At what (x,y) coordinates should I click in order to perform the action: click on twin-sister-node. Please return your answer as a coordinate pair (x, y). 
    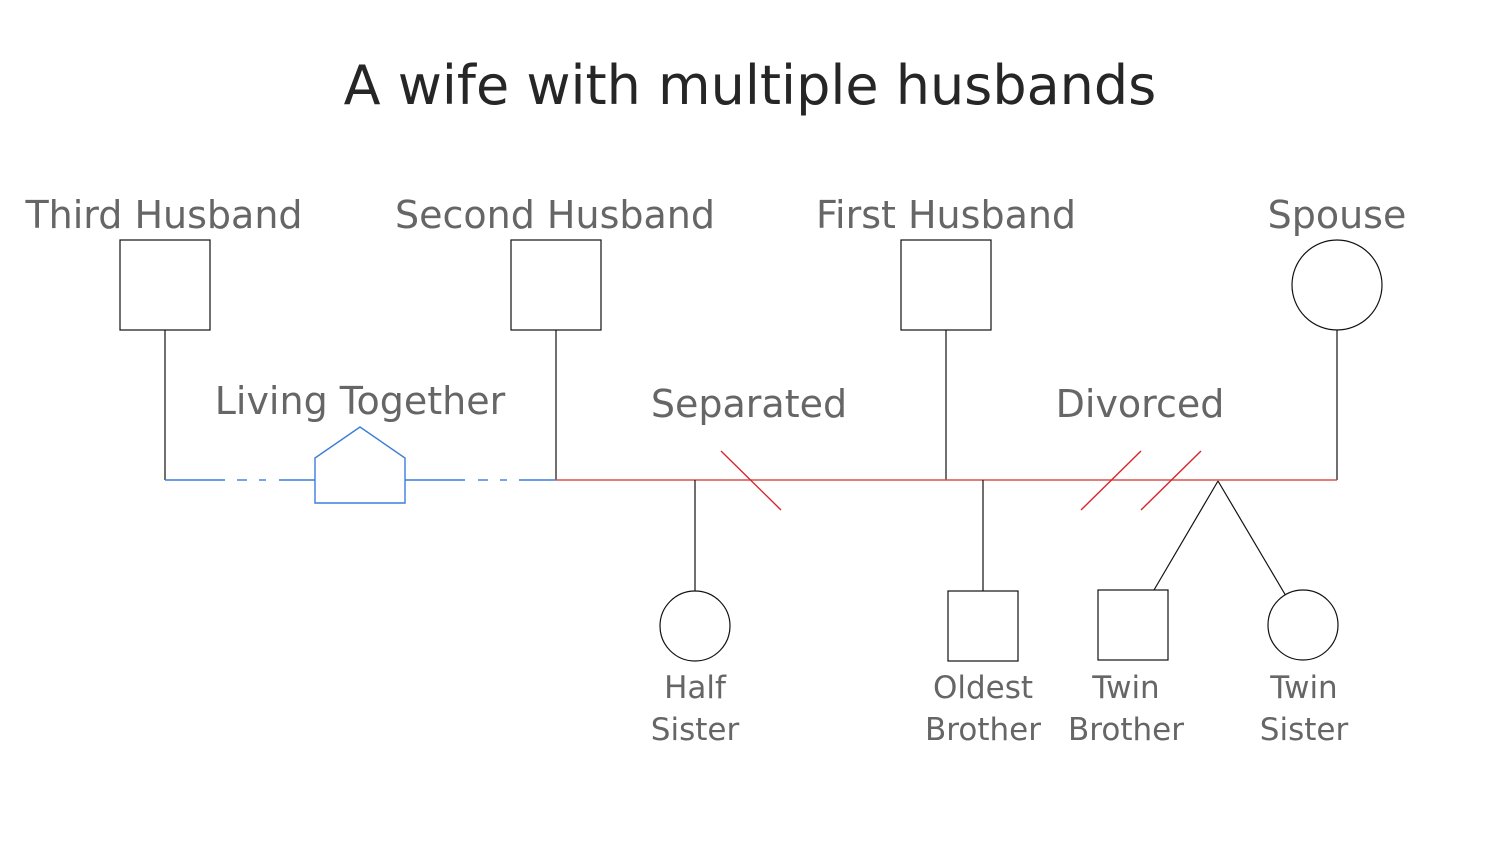
    Looking at the image, I should click on (1303, 625).